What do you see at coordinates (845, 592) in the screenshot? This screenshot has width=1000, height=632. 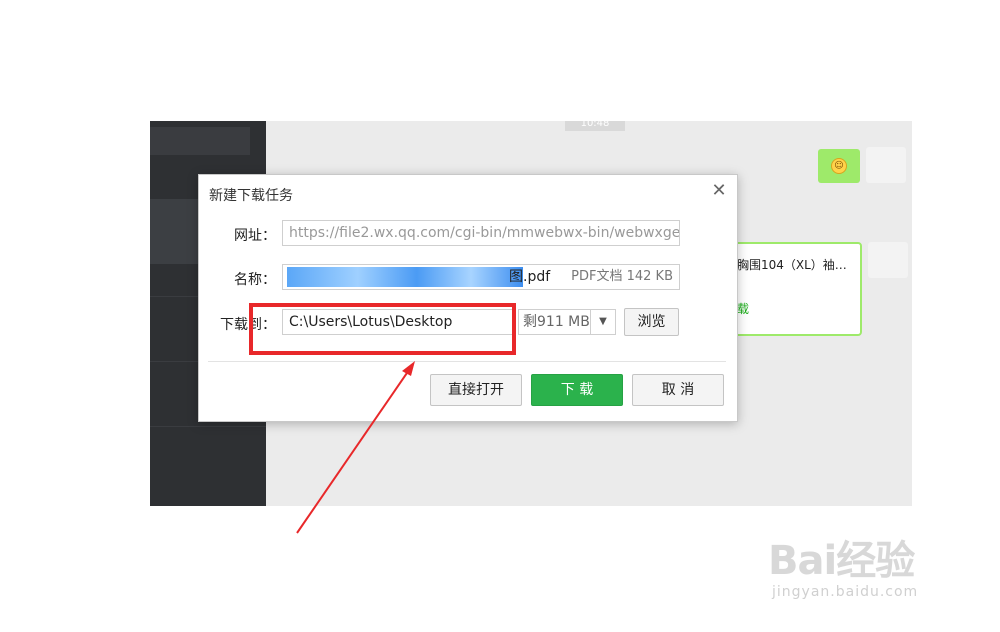 I see `watermark-url: jingyan.baidu.com` at bounding box center [845, 592].